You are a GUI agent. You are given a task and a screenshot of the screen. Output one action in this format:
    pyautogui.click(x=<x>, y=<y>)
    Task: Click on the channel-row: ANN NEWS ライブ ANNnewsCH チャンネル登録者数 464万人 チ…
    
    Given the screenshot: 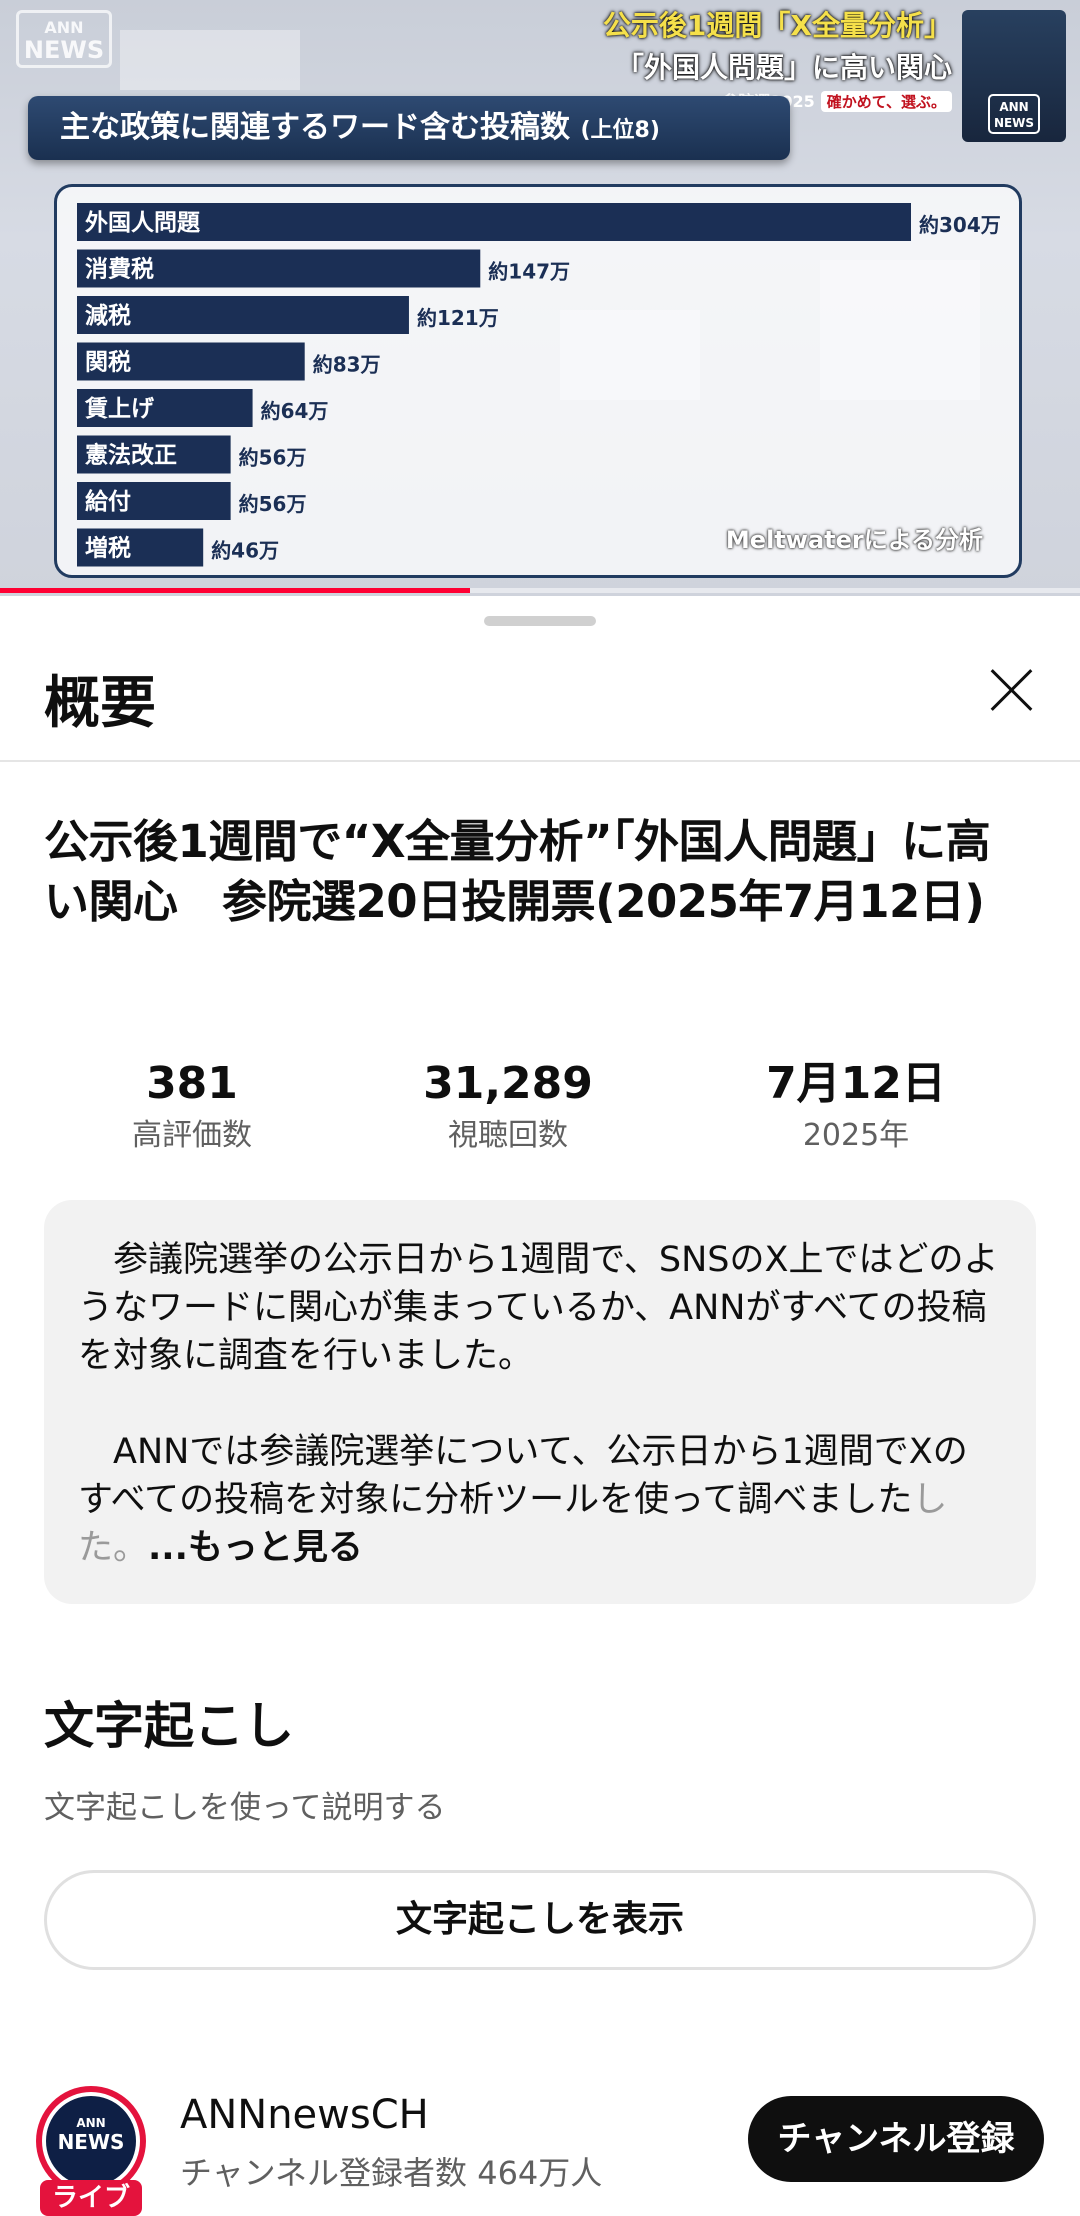 What is the action you would take?
    pyautogui.click(x=540, y=2151)
    